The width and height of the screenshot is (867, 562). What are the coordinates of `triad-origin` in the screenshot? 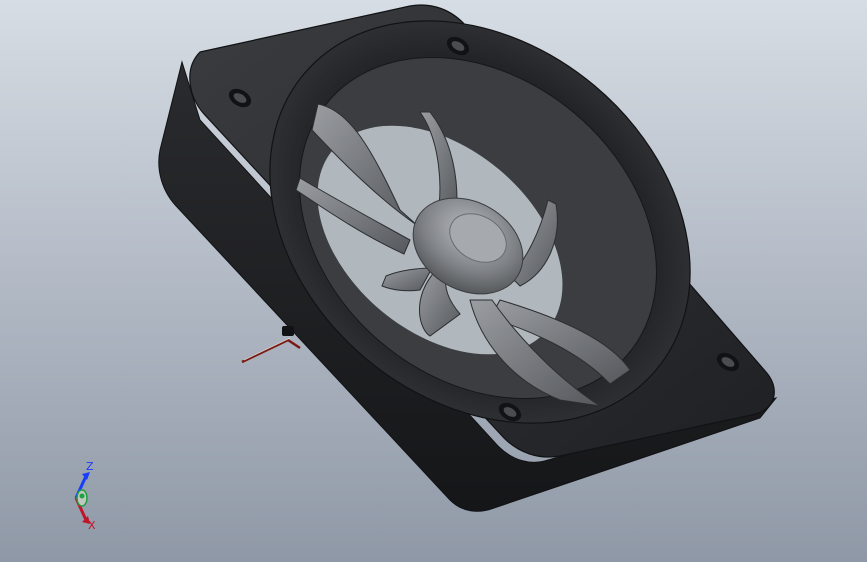 It's located at (82, 496).